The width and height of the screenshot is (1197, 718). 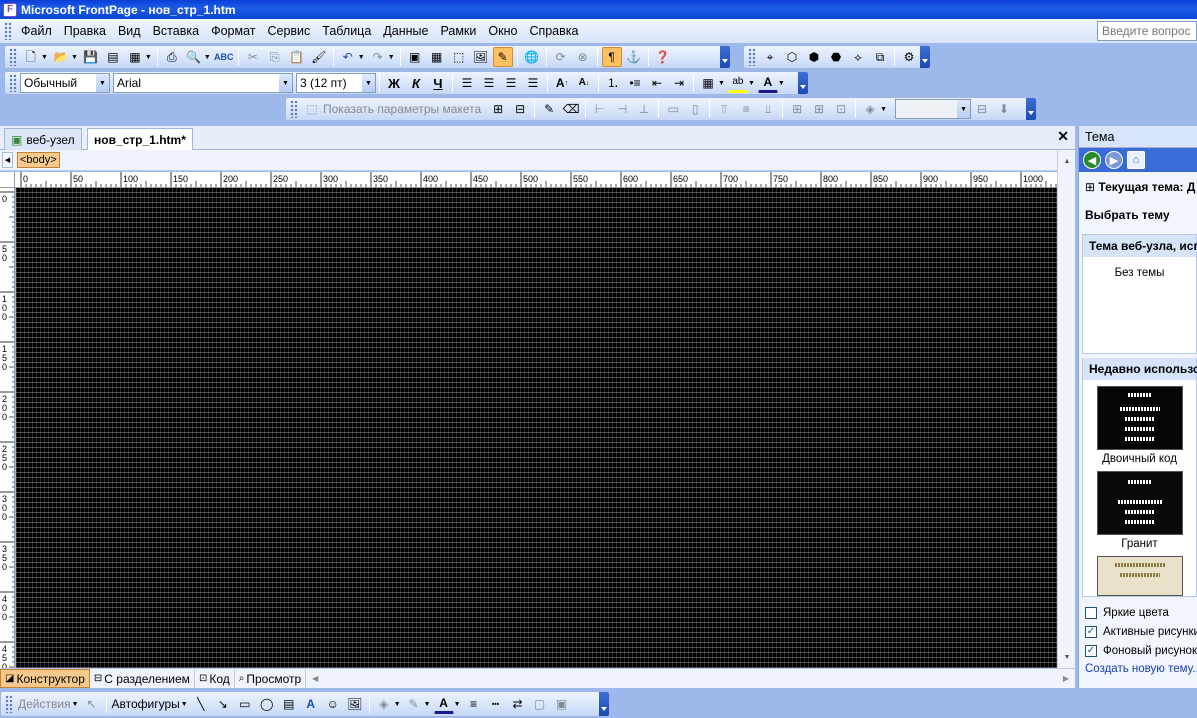 What do you see at coordinates (549, 109) in the screenshot?
I see `draw-table-icon: ✎` at bounding box center [549, 109].